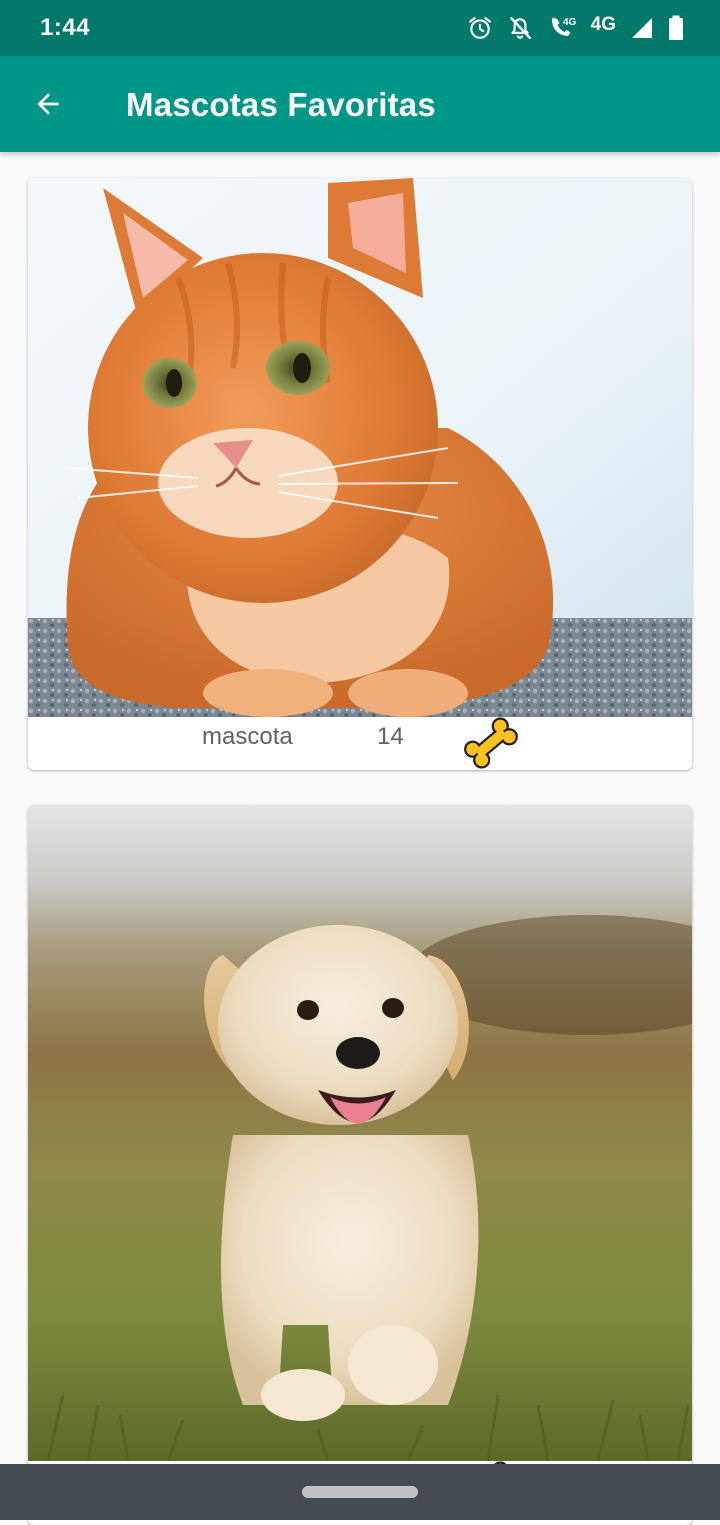  I want to click on status-icons: 4G 4G, so click(575, 28).